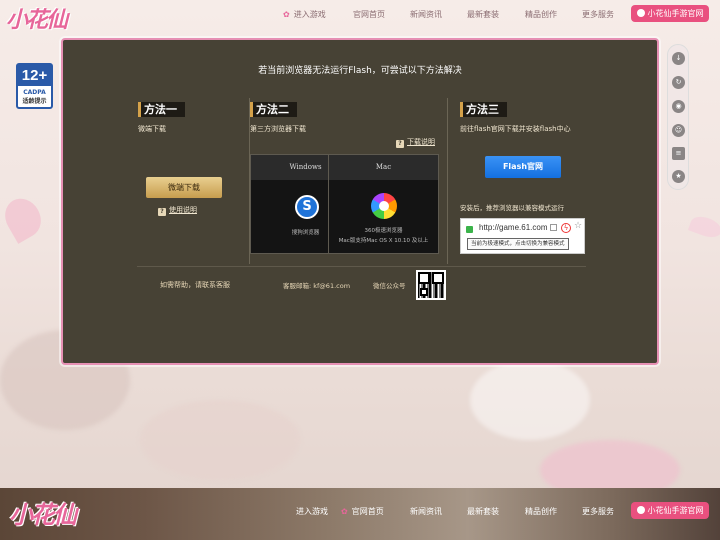 Image resolution: width=720 pixels, height=540 pixels. What do you see at coordinates (678, 130) in the screenshot?
I see `service-icon: ☺` at bounding box center [678, 130].